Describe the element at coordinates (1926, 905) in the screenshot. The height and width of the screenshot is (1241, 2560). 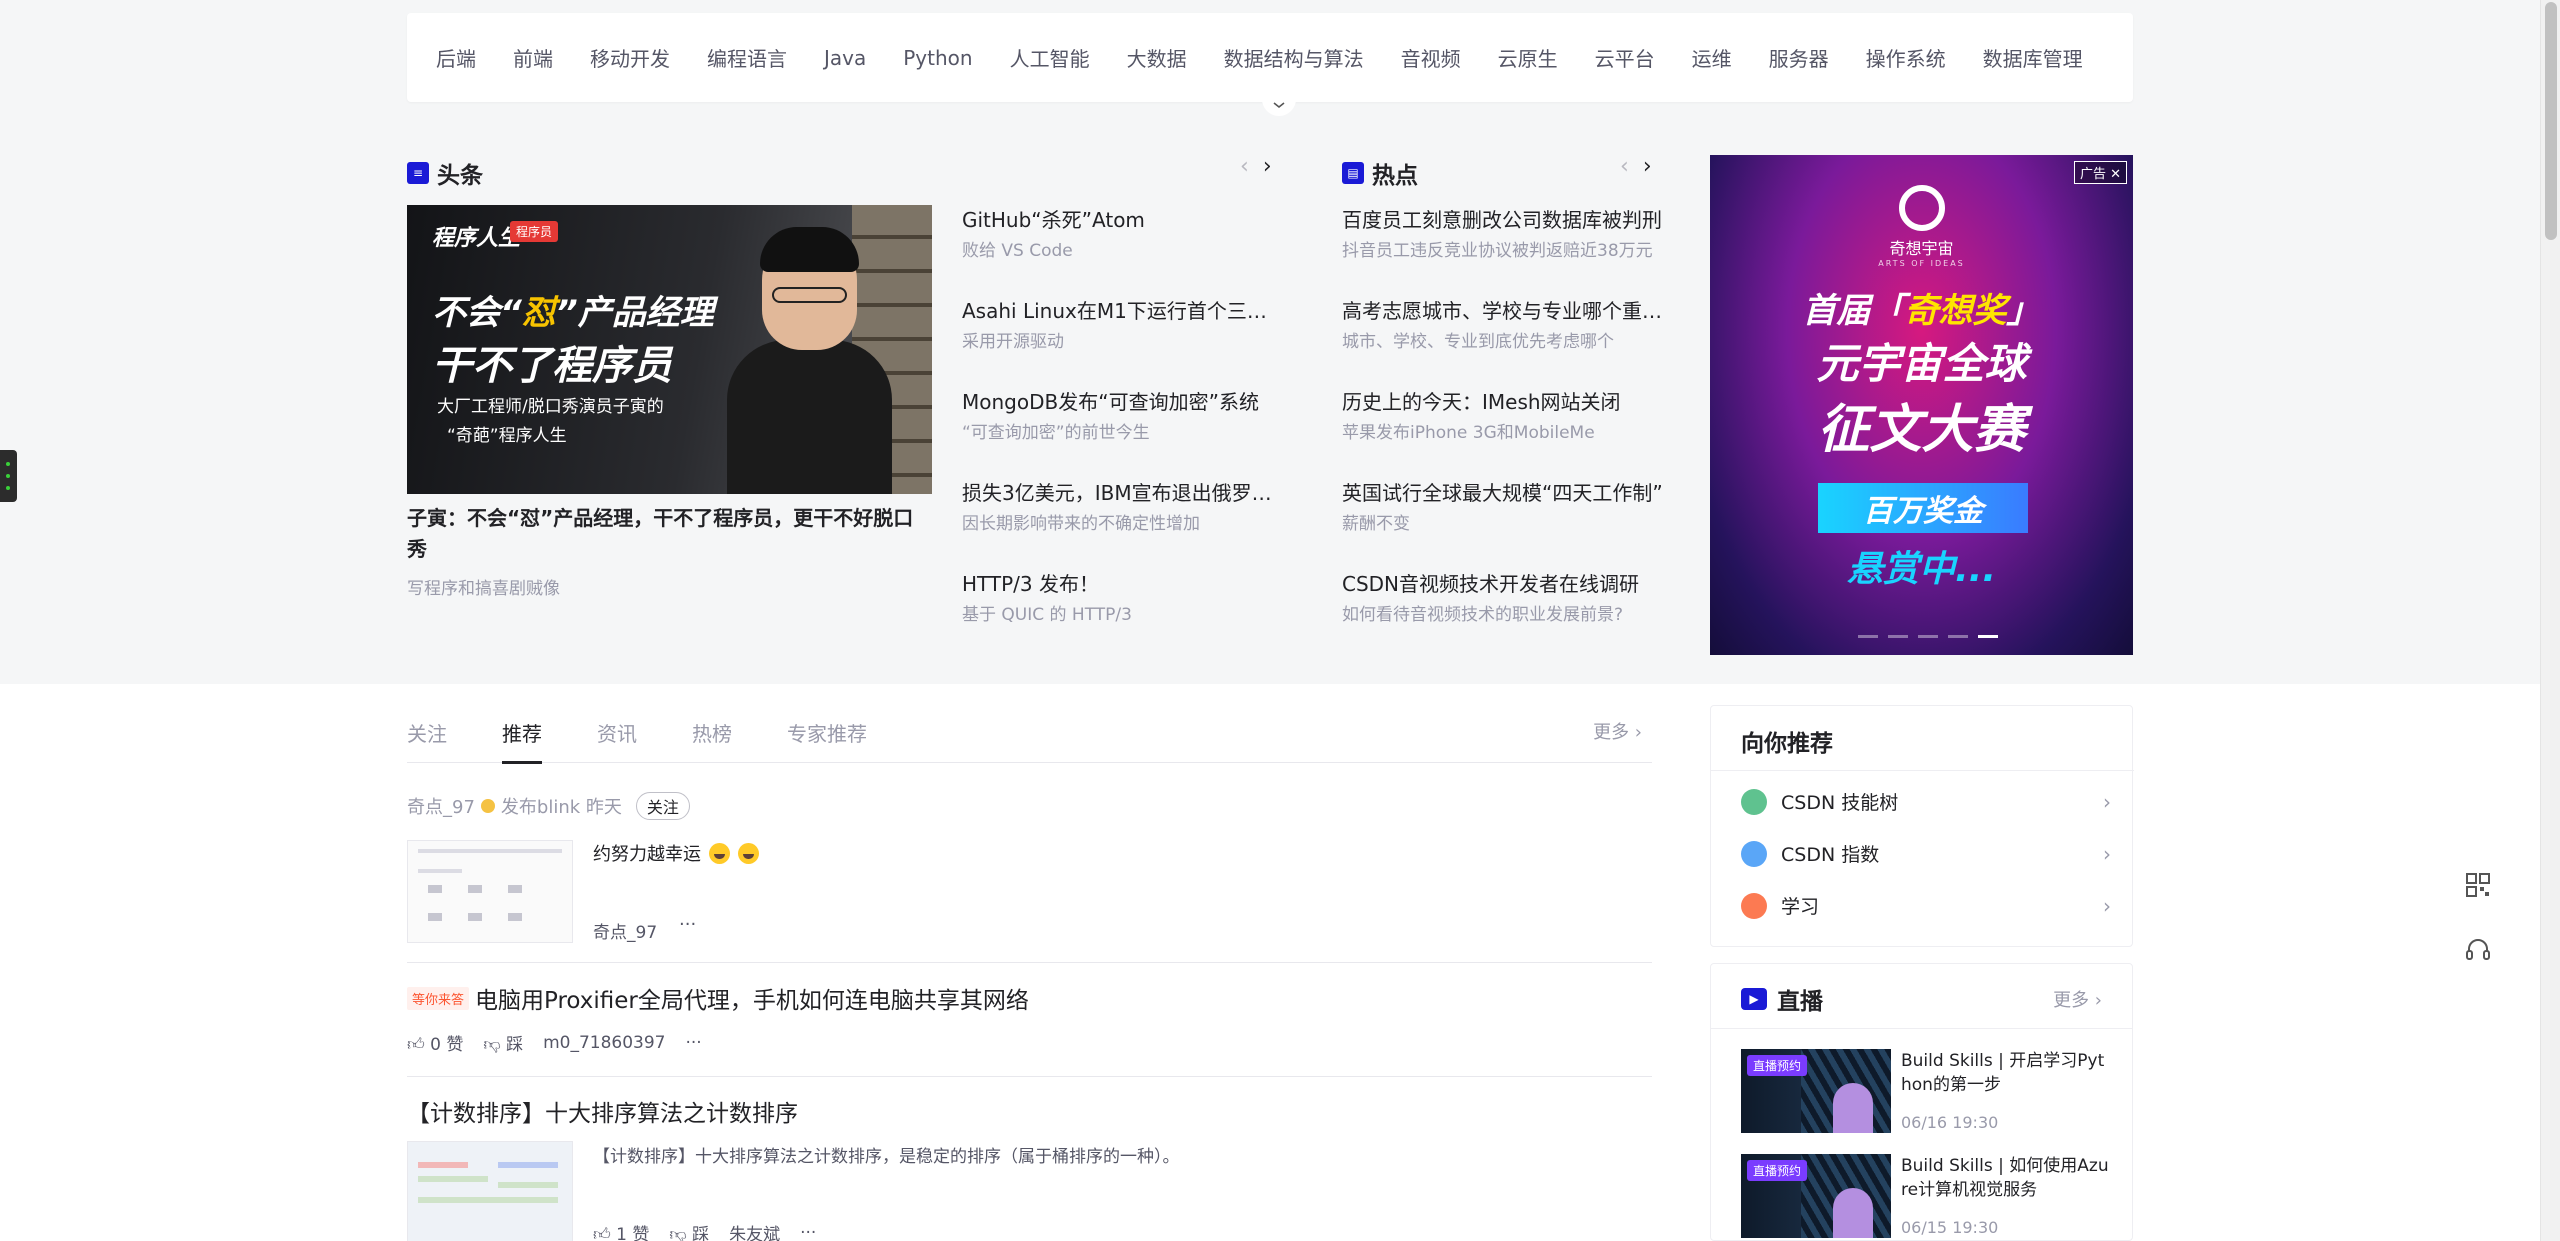
I see `recommend-item-learn: 学习 ›` at that location.